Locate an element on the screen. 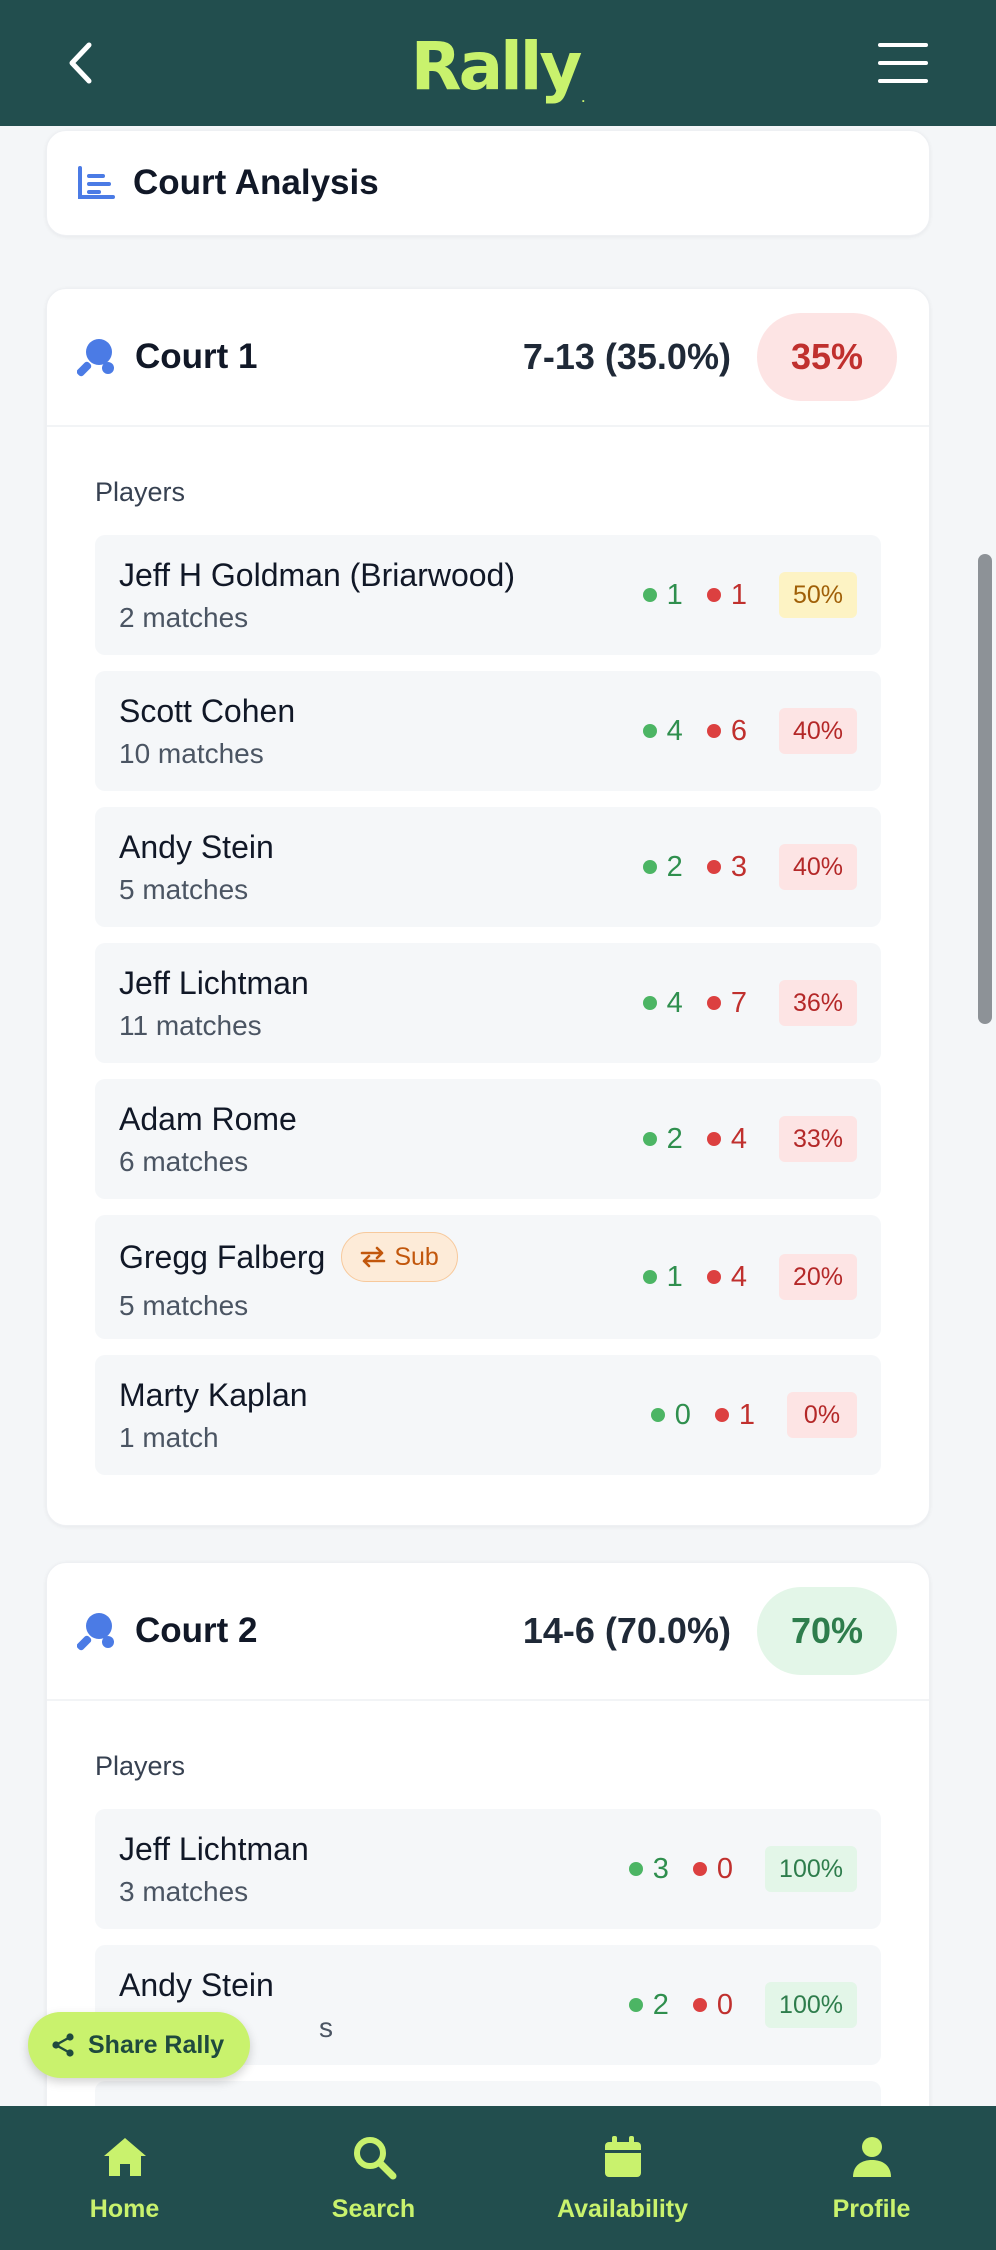  wins-count: 3 is located at coordinates (660, 1868).